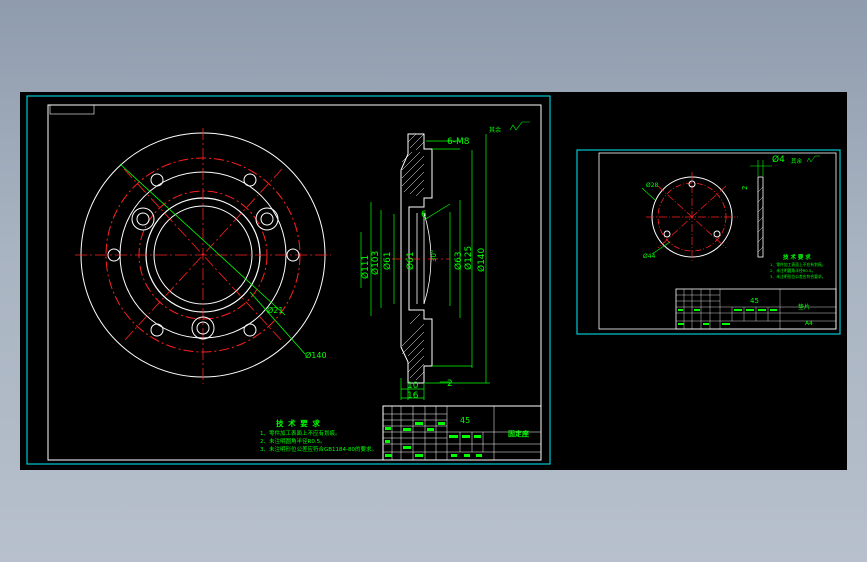  Describe the element at coordinates (413, 165) in the screenshot. I see `section-hatch-top` at that location.